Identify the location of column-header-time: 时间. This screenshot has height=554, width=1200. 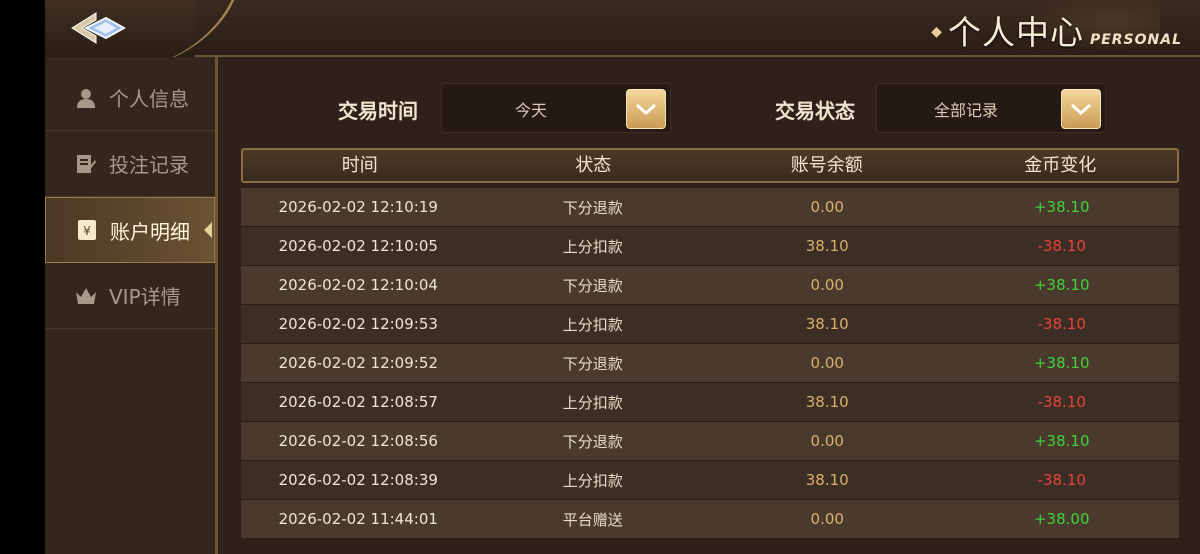
(359, 165).